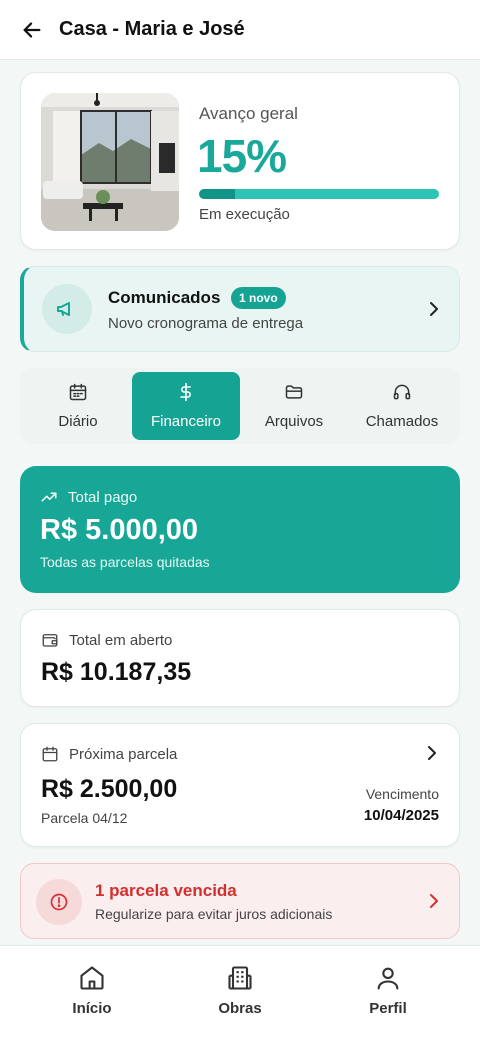 The width and height of the screenshot is (480, 1039). What do you see at coordinates (121, 640) in the screenshot?
I see `total-open-label: Total em aberto` at bounding box center [121, 640].